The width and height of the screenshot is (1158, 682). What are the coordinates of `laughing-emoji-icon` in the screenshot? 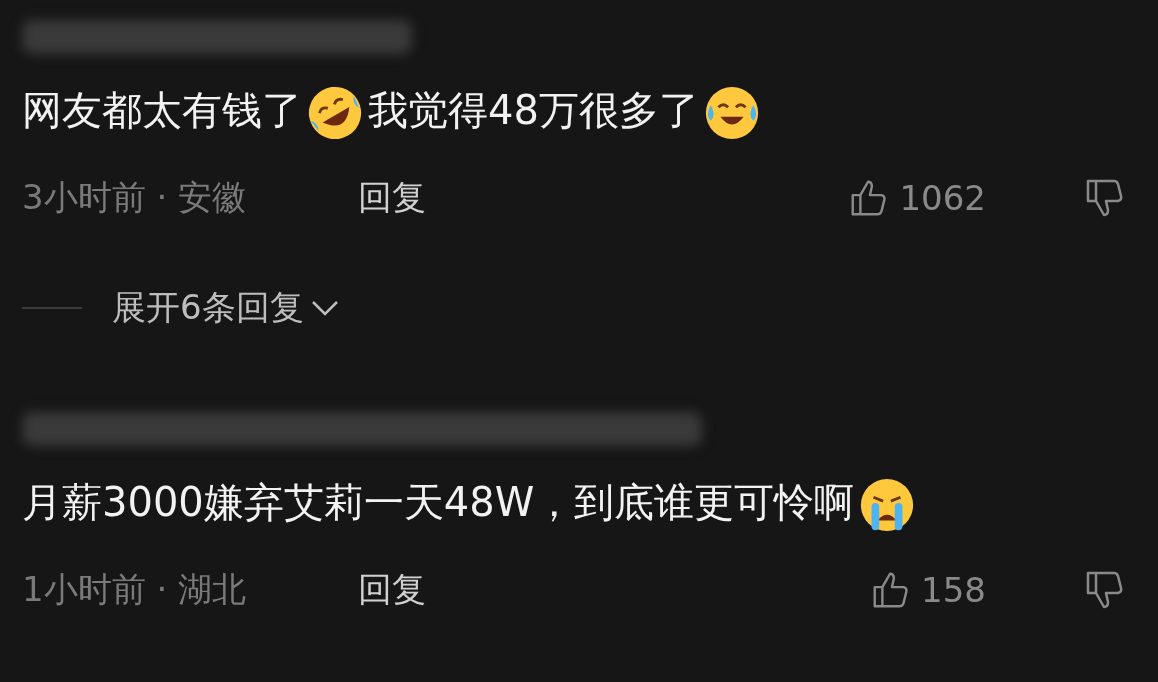 It's located at (335, 113).